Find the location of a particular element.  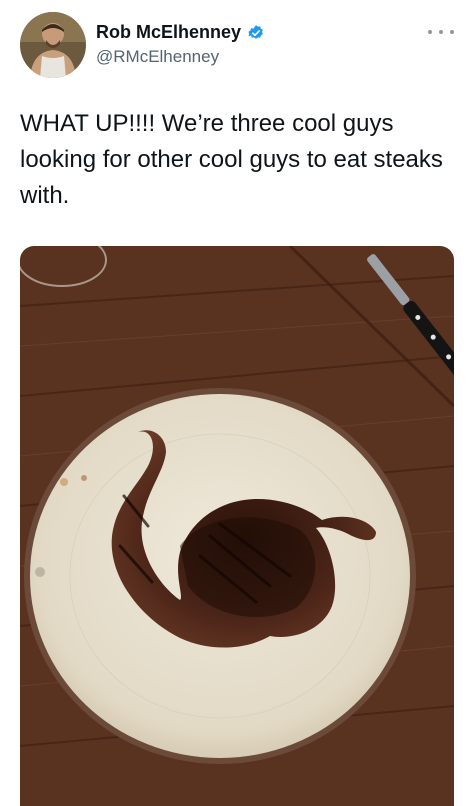

author-name-row: Rob McElhenney is located at coordinates (180, 32).